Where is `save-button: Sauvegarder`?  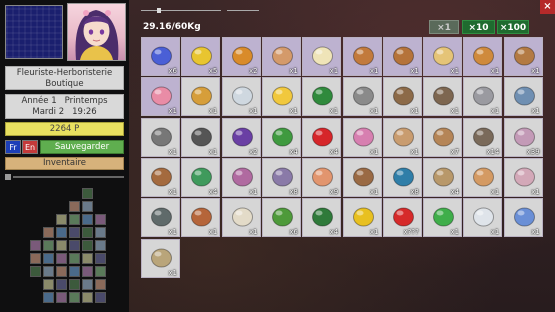 save-button: Sauvegarder is located at coordinates (82, 147).